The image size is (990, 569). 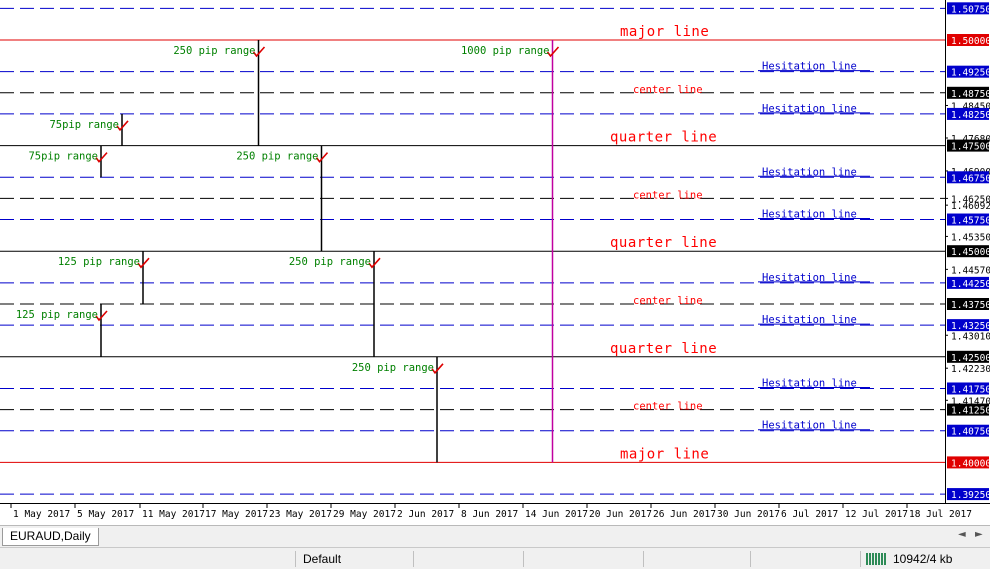 What do you see at coordinates (970, 389) in the screenshot?
I see `price-label: 1.41750` at bounding box center [970, 389].